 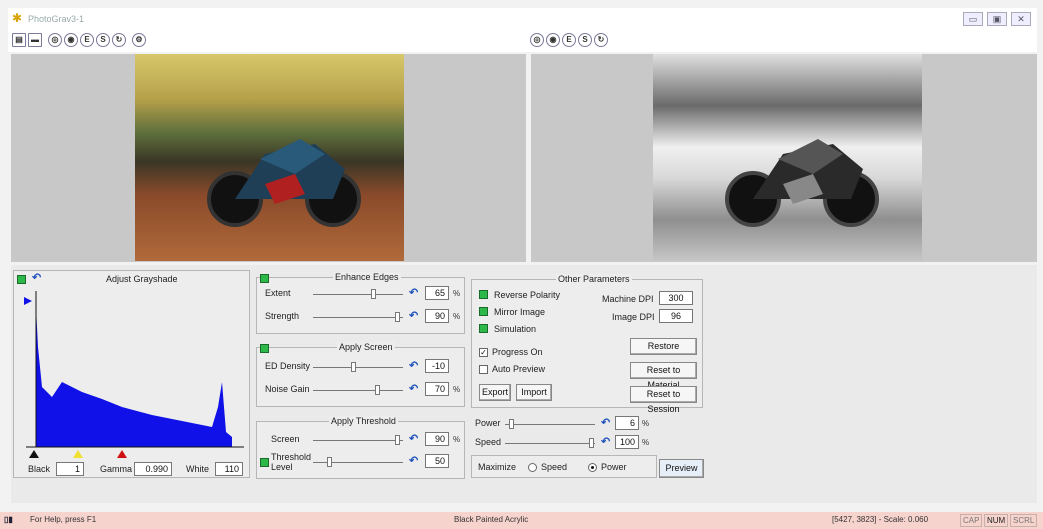 What do you see at coordinates (21, 279) in the screenshot?
I see `grayshade-enable-led` at bounding box center [21, 279].